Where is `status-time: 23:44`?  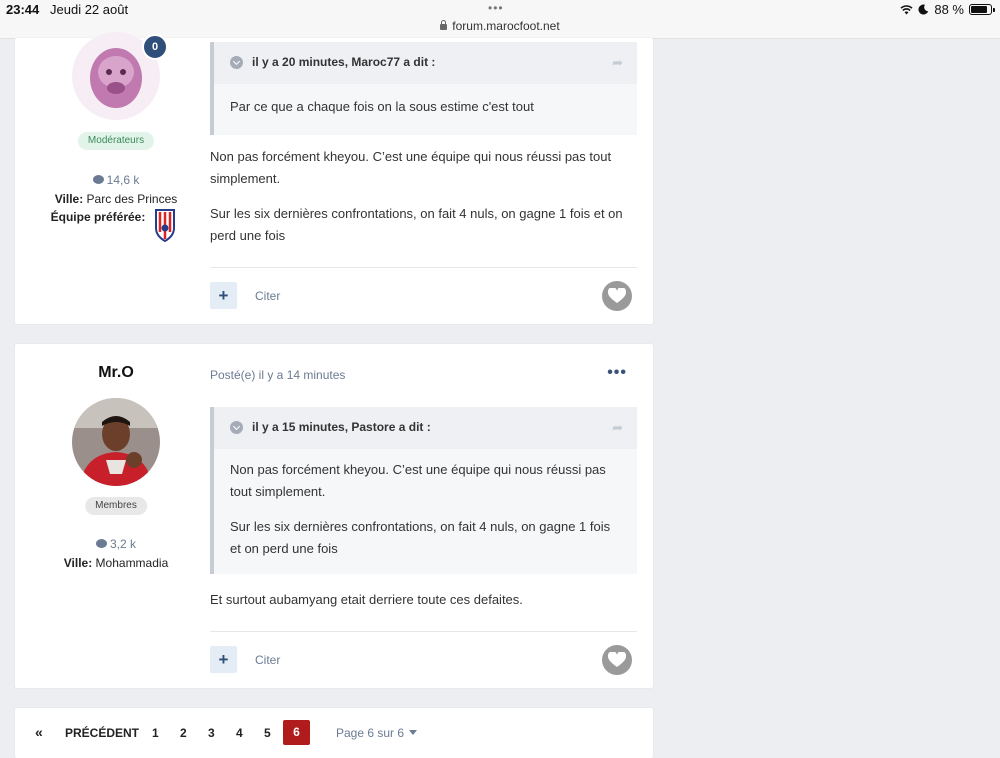
status-time: 23:44 is located at coordinates (23, 9).